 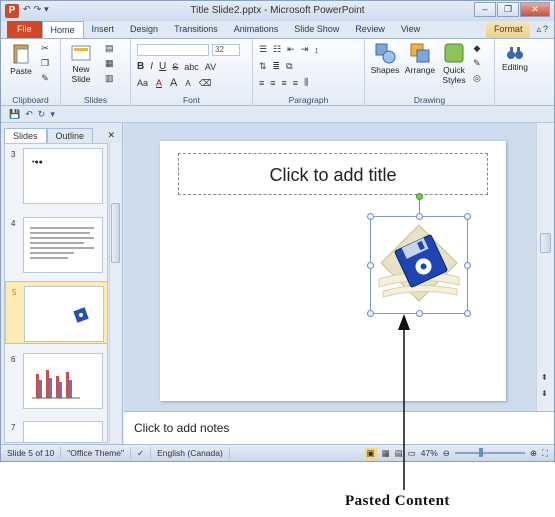 I want to click on font-color-button: A, so click(x=159, y=83).